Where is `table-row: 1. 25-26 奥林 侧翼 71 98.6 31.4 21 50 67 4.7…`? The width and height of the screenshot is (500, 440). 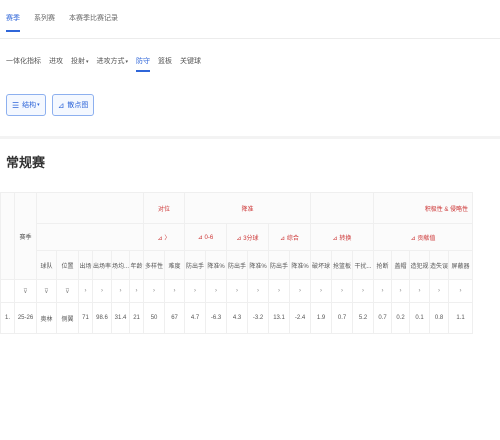 table-row: 1. 25-26 奥林 侧翼 71 98.6 31.4 21 50 67 4.7… is located at coordinates (237, 318).